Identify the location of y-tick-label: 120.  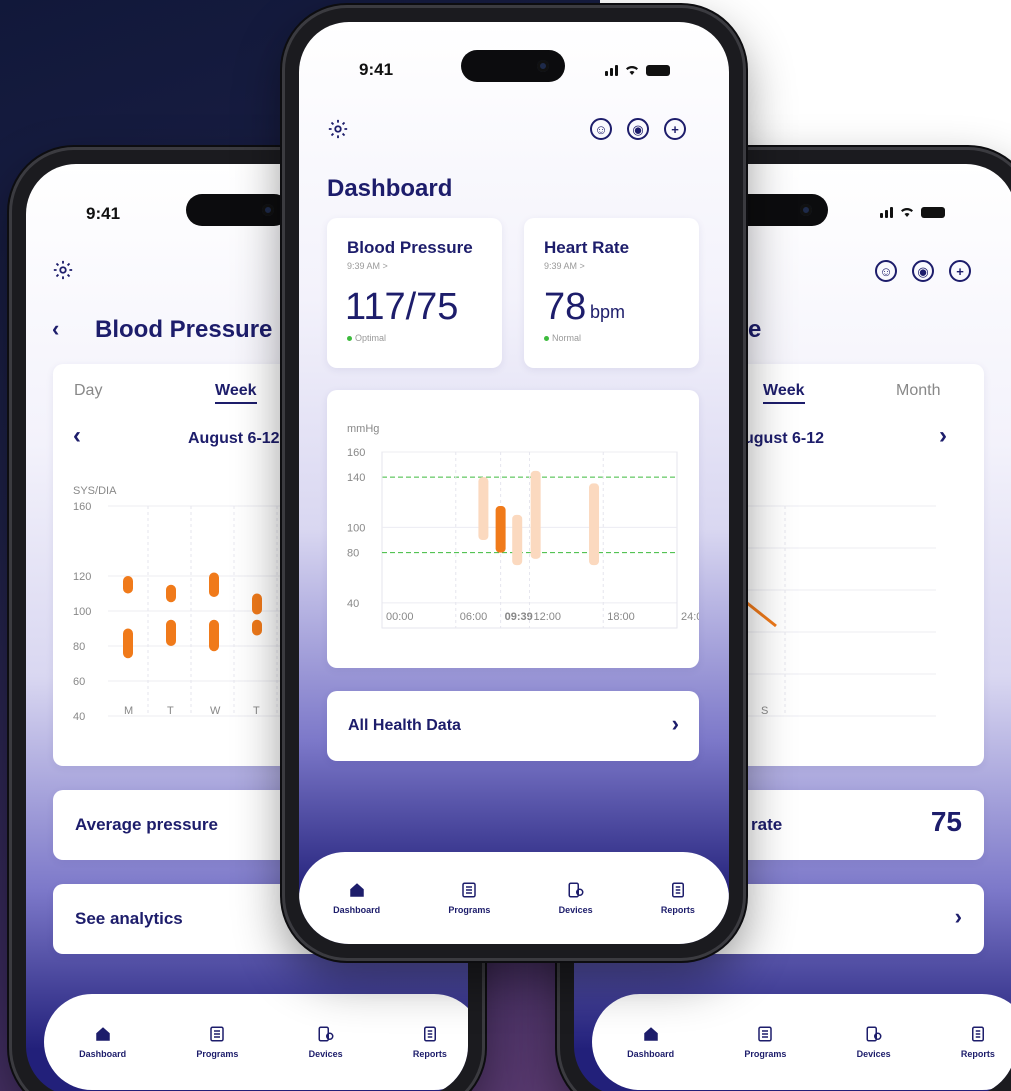
(82, 577).